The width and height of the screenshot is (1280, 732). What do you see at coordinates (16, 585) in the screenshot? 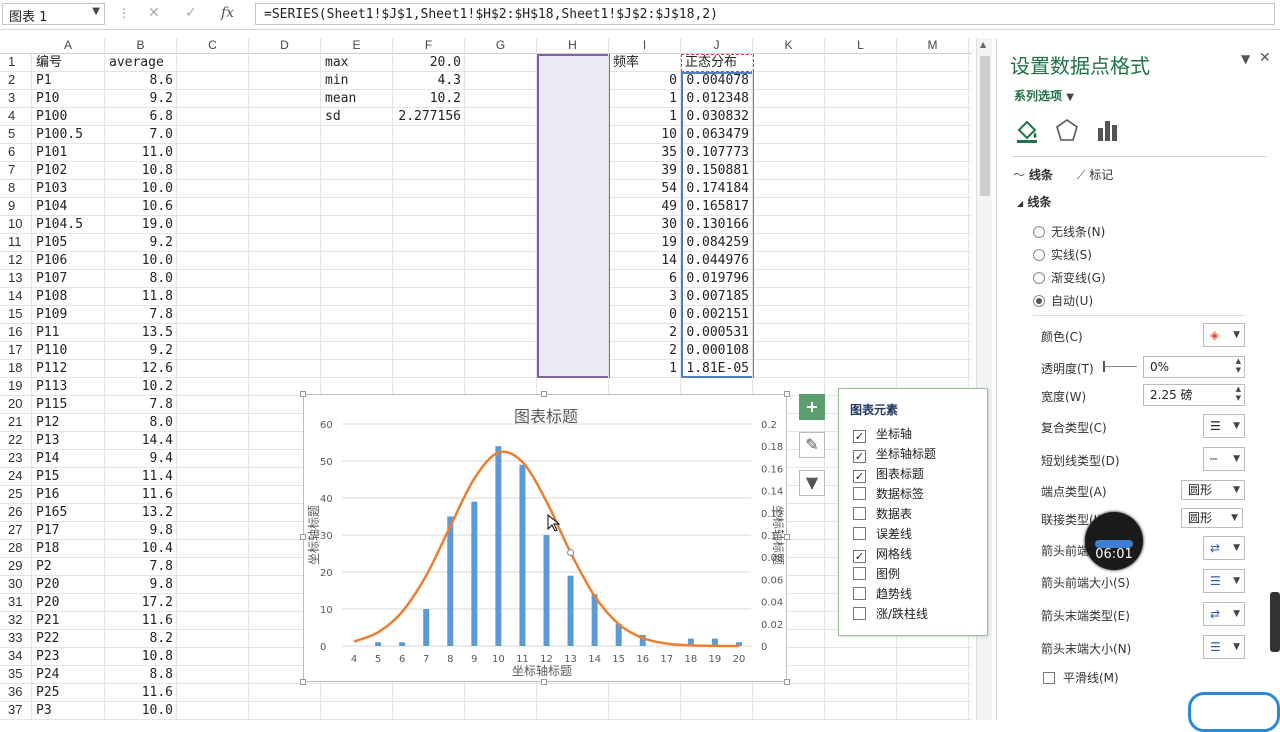
I see `row-number: 30` at bounding box center [16, 585].